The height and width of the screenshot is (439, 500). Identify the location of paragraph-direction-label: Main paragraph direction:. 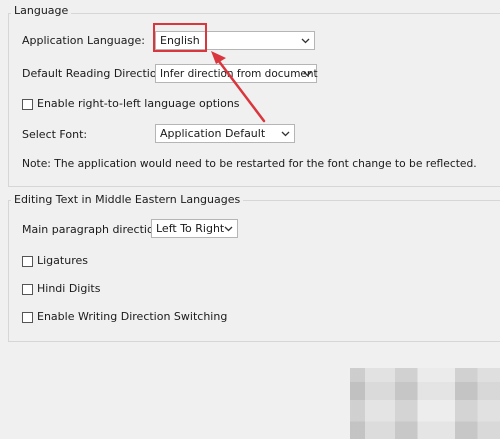
(93, 229).